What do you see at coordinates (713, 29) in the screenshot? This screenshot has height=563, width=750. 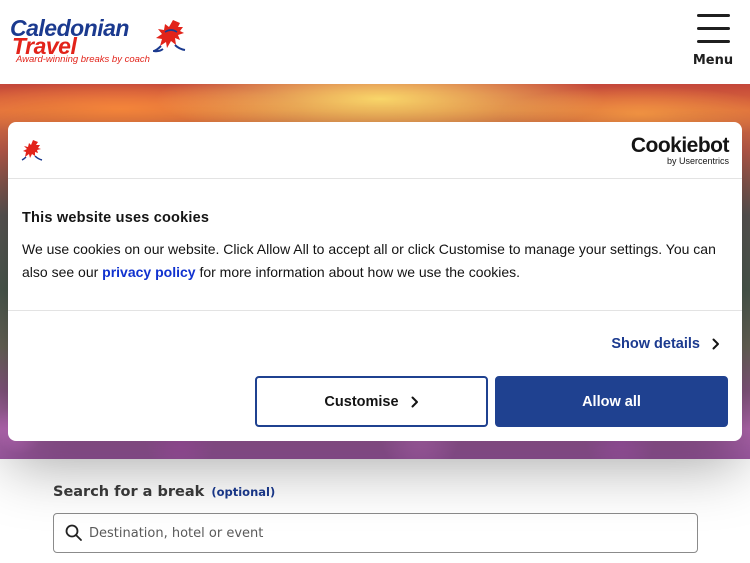 I see `hamburger-icon` at bounding box center [713, 29].